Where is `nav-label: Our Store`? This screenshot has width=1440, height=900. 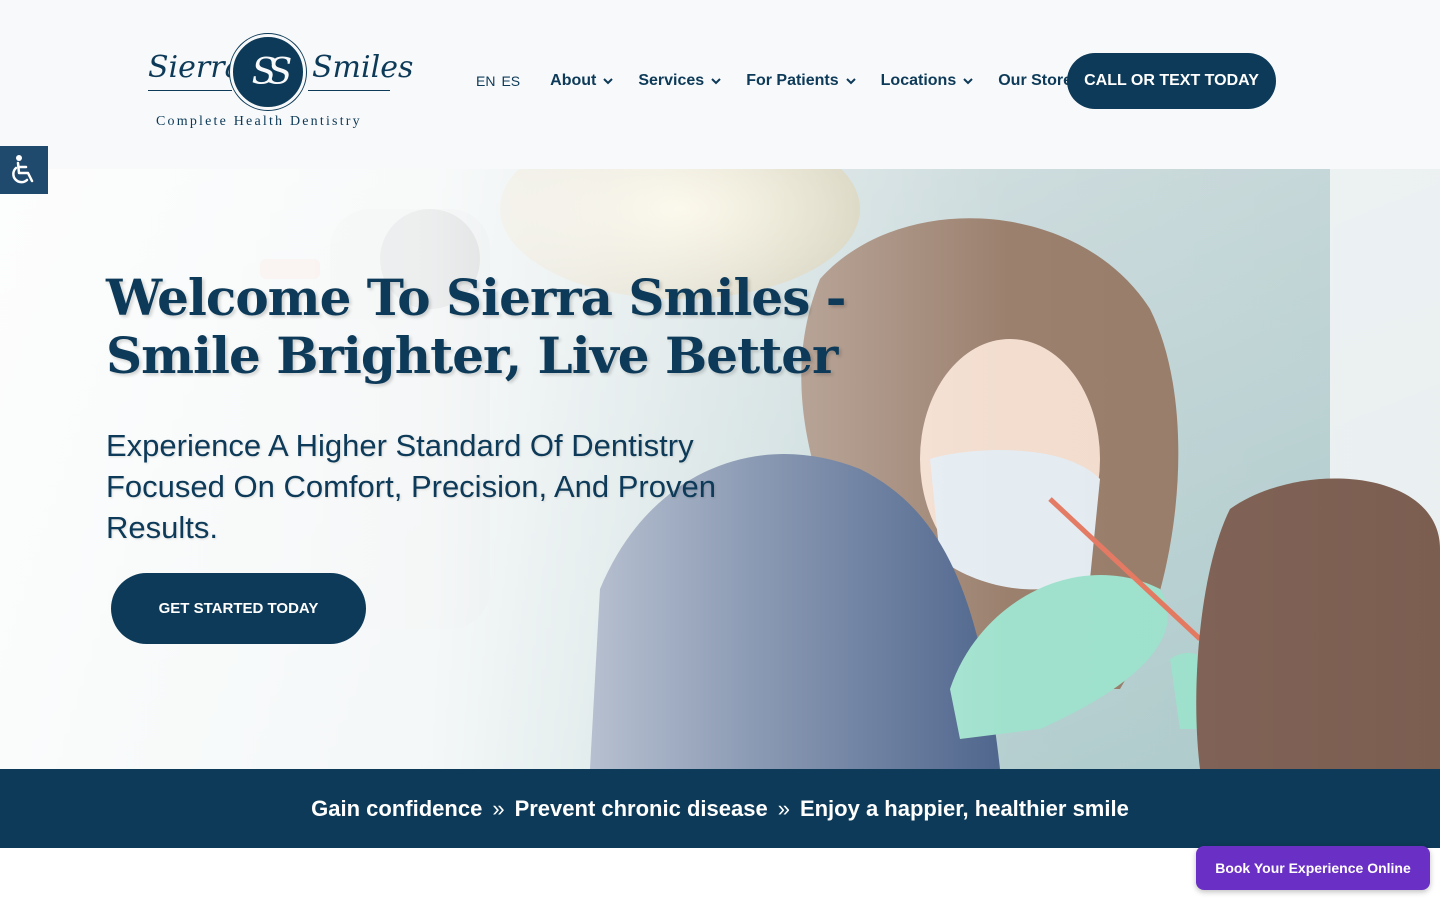 nav-label: Our Store is located at coordinates (1035, 80).